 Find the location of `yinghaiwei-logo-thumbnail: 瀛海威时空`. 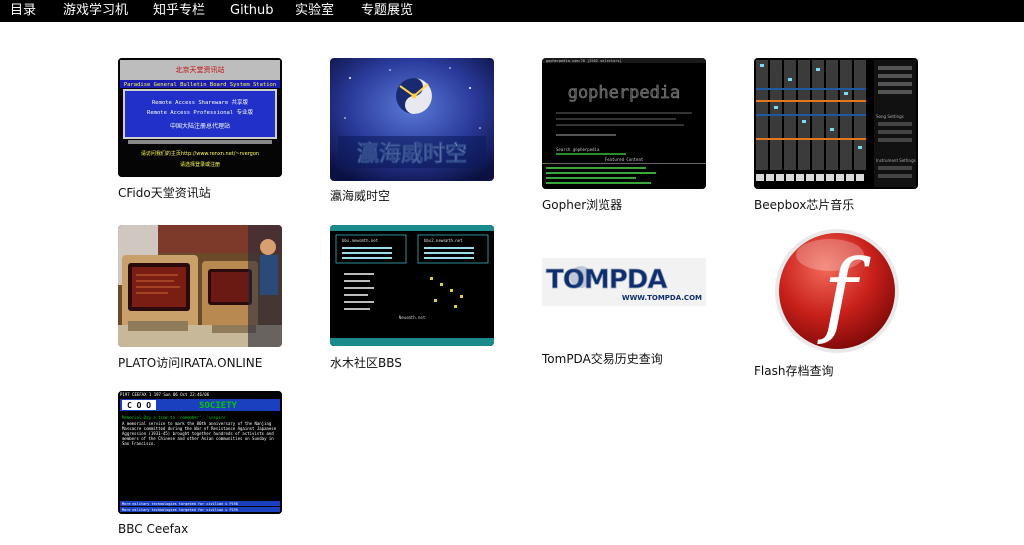

yinghaiwei-logo-thumbnail: 瀛海威时空 is located at coordinates (412, 119).